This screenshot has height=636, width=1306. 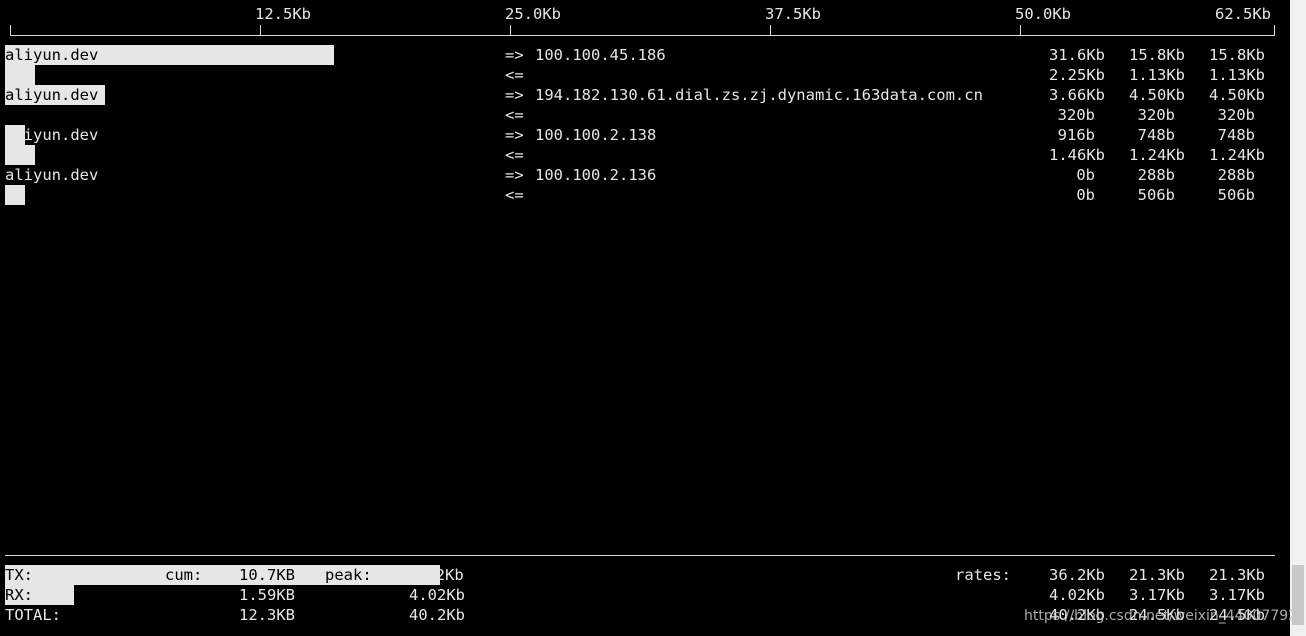 What do you see at coordinates (595, 175) in the screenshot?
I see `connection-peer: 100.100.2.136` at bounding box center [595, 175].